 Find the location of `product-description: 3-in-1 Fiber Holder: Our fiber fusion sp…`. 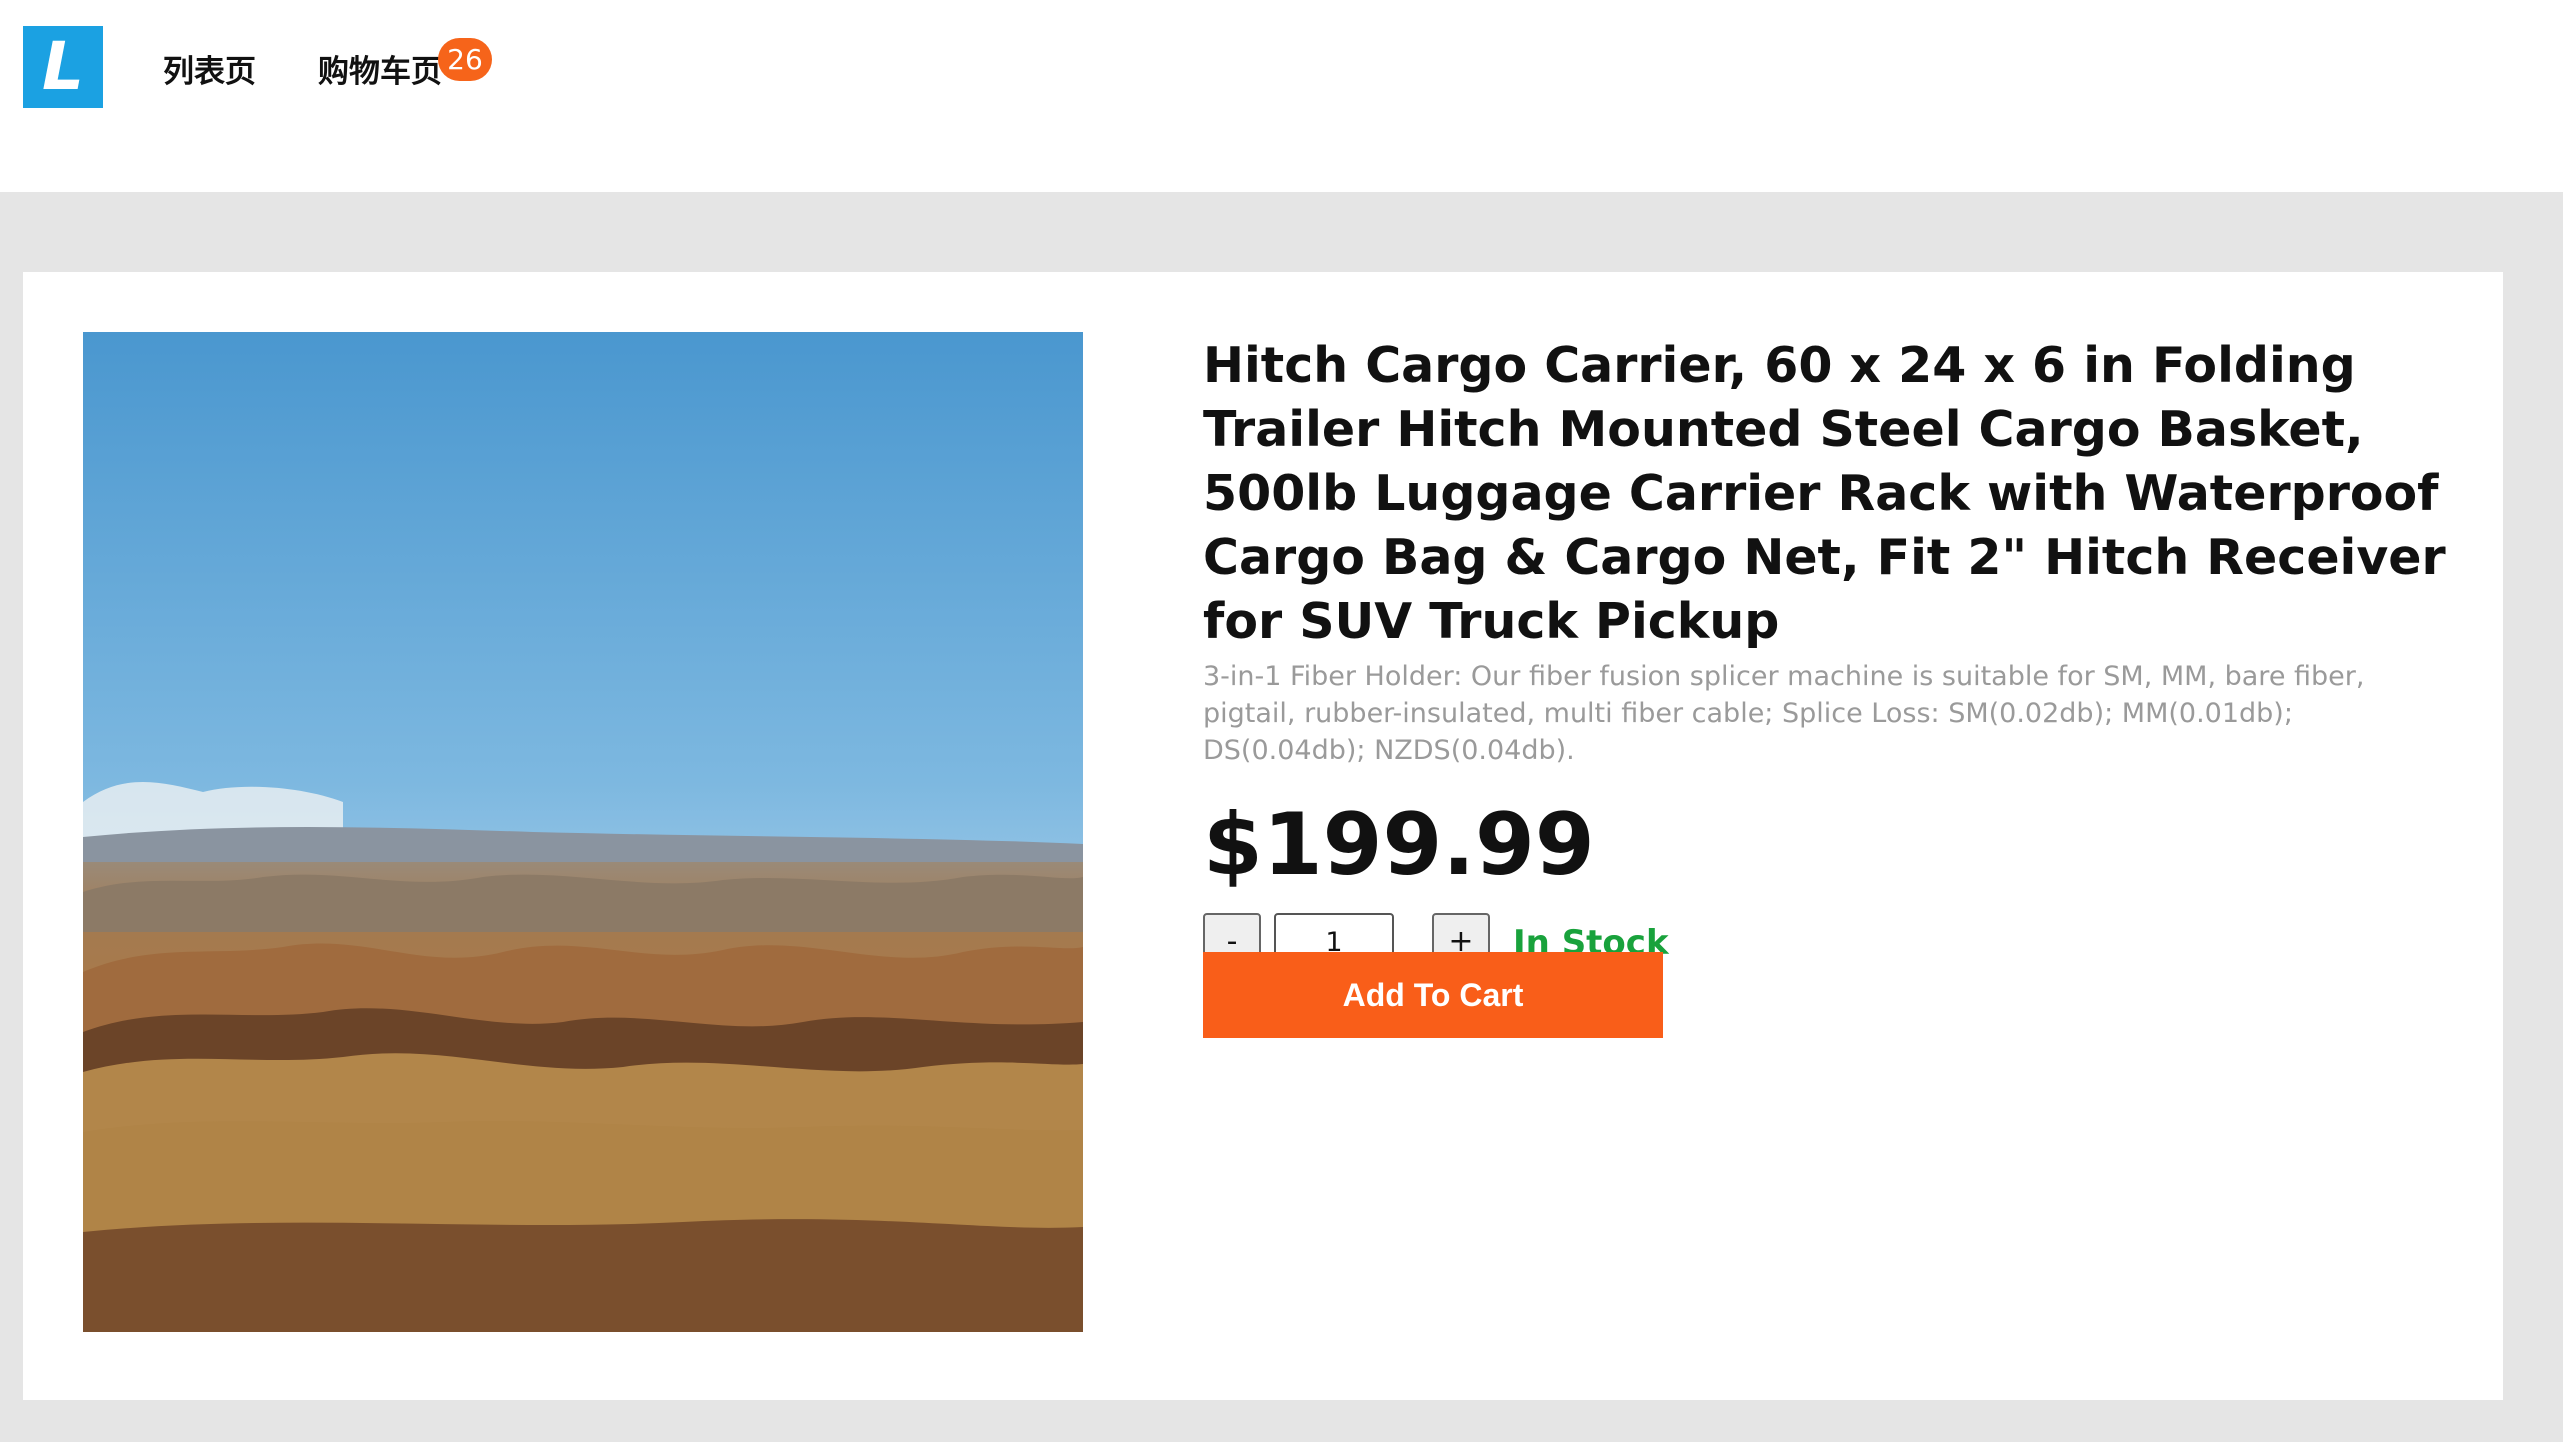

product-description: 3-in-1 Fiber Holder: Our fiber fusion sp… is located at coordinates (1784, 713).